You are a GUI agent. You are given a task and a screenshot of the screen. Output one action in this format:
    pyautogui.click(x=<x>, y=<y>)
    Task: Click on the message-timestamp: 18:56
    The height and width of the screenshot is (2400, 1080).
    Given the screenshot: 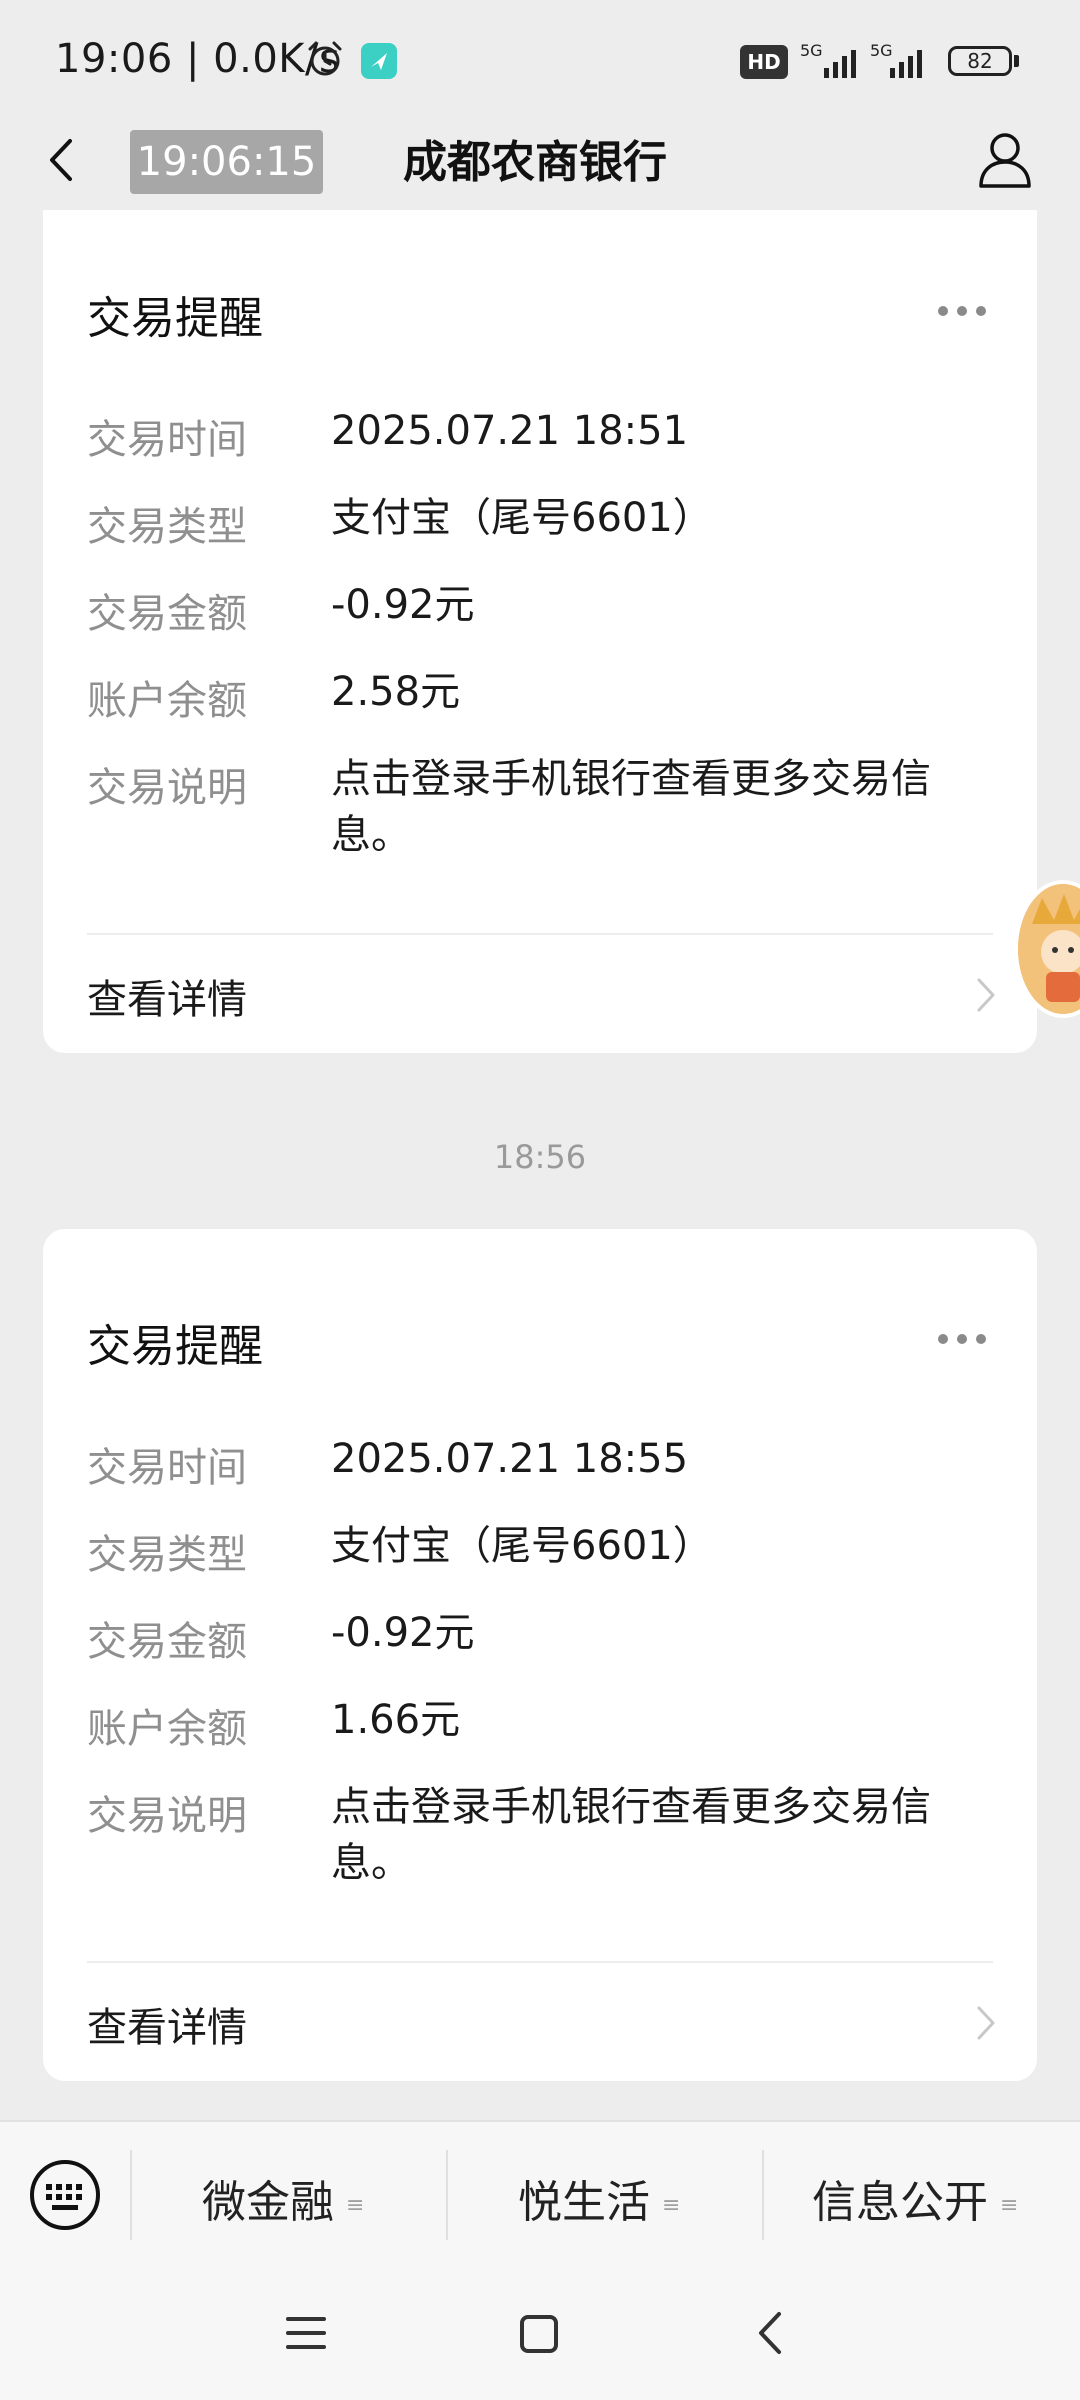 What is the action you would take?
    pyautogui.click(x=540, y=1157)
    